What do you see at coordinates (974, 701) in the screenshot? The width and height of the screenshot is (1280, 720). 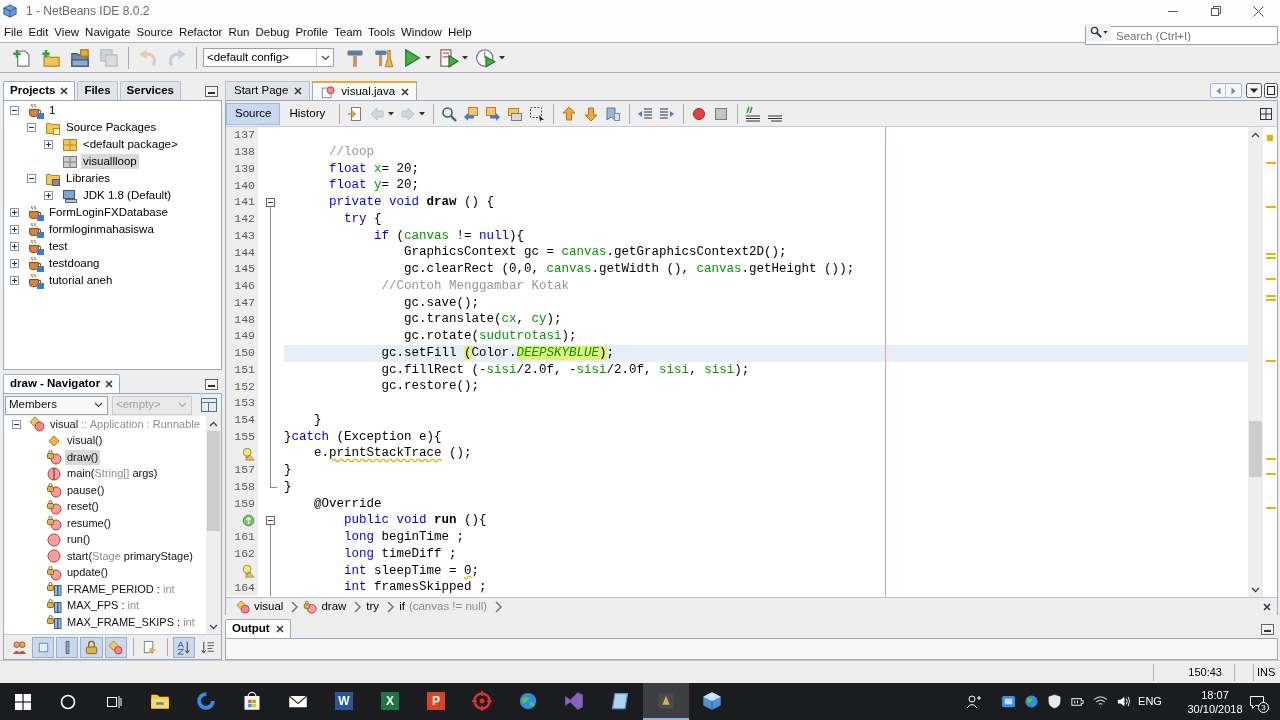 I see `person-icon` at bounding box center [974, 701].